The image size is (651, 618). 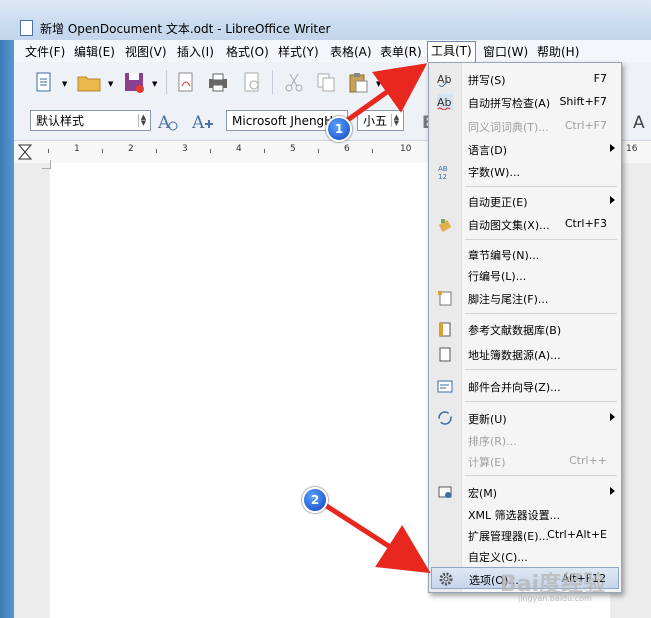 I want to click on annotation-arrows, so click(x=376, y=318).